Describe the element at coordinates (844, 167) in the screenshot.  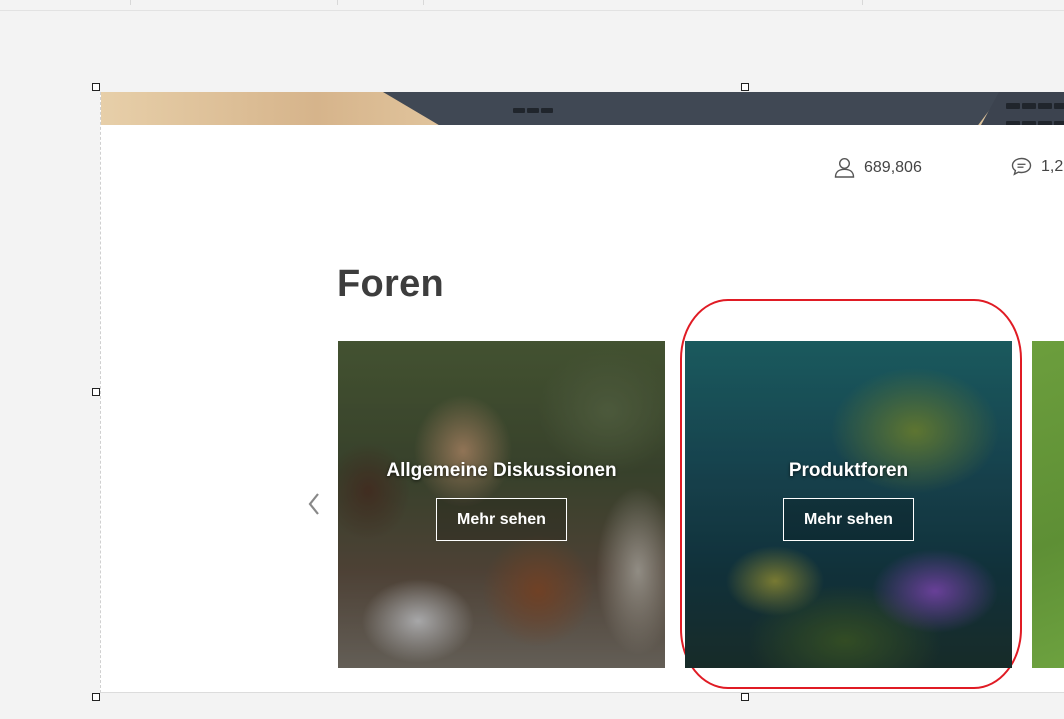
I see `user-icon` at that location.